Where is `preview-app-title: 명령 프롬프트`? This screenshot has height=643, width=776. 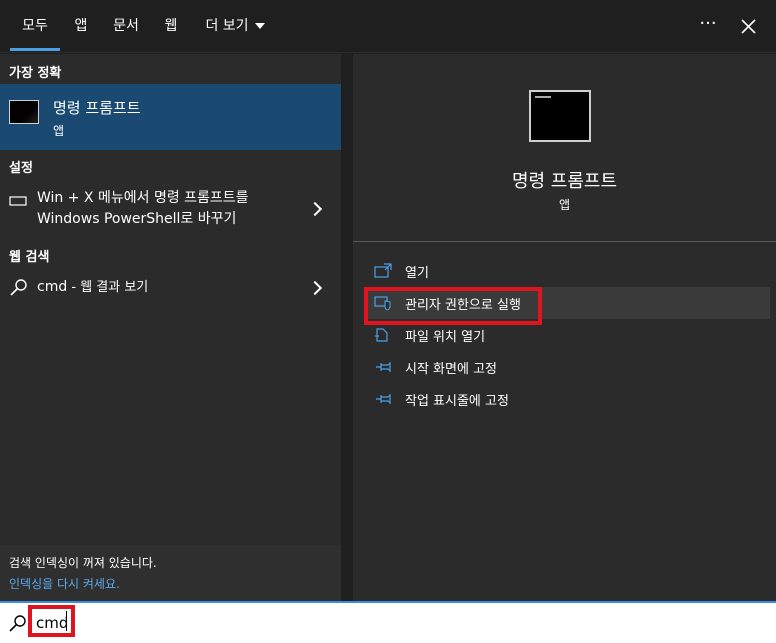 preview-app-title: 명령 프롬프트 is located at coordinates (564, 181).